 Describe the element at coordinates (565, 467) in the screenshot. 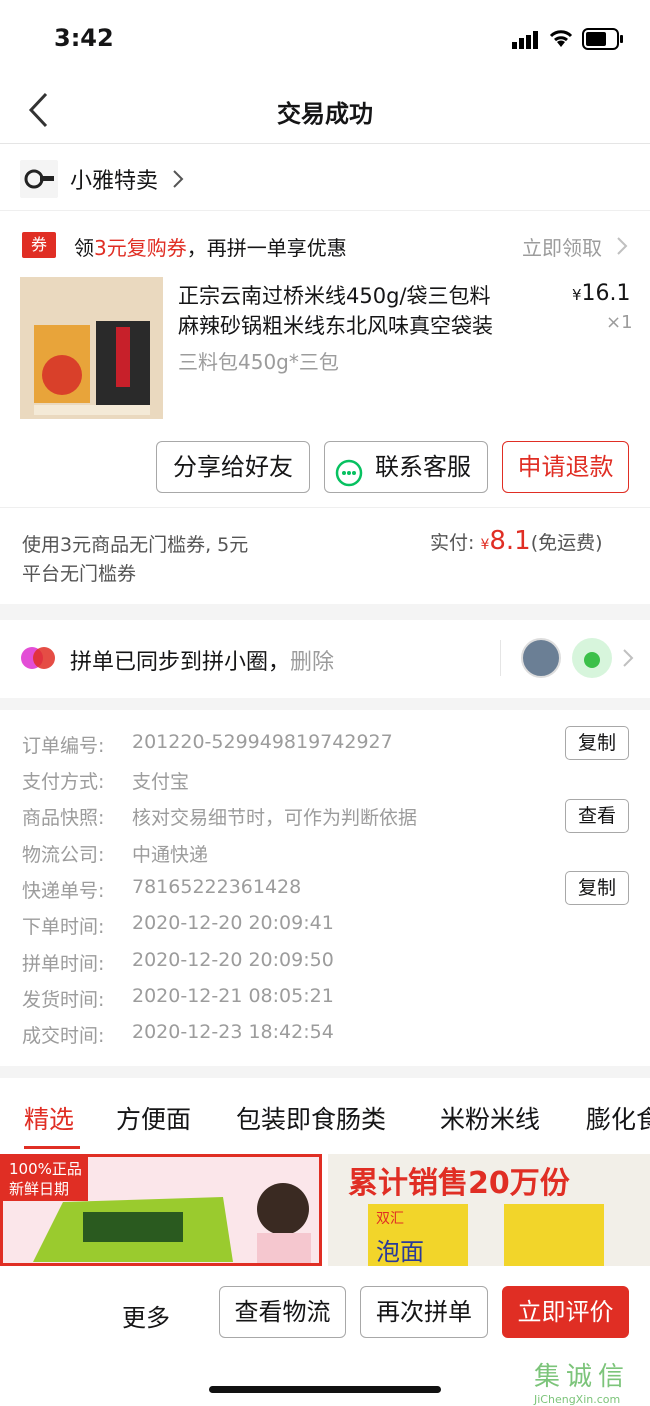

I see `refund-button: 申请退款` at that location.